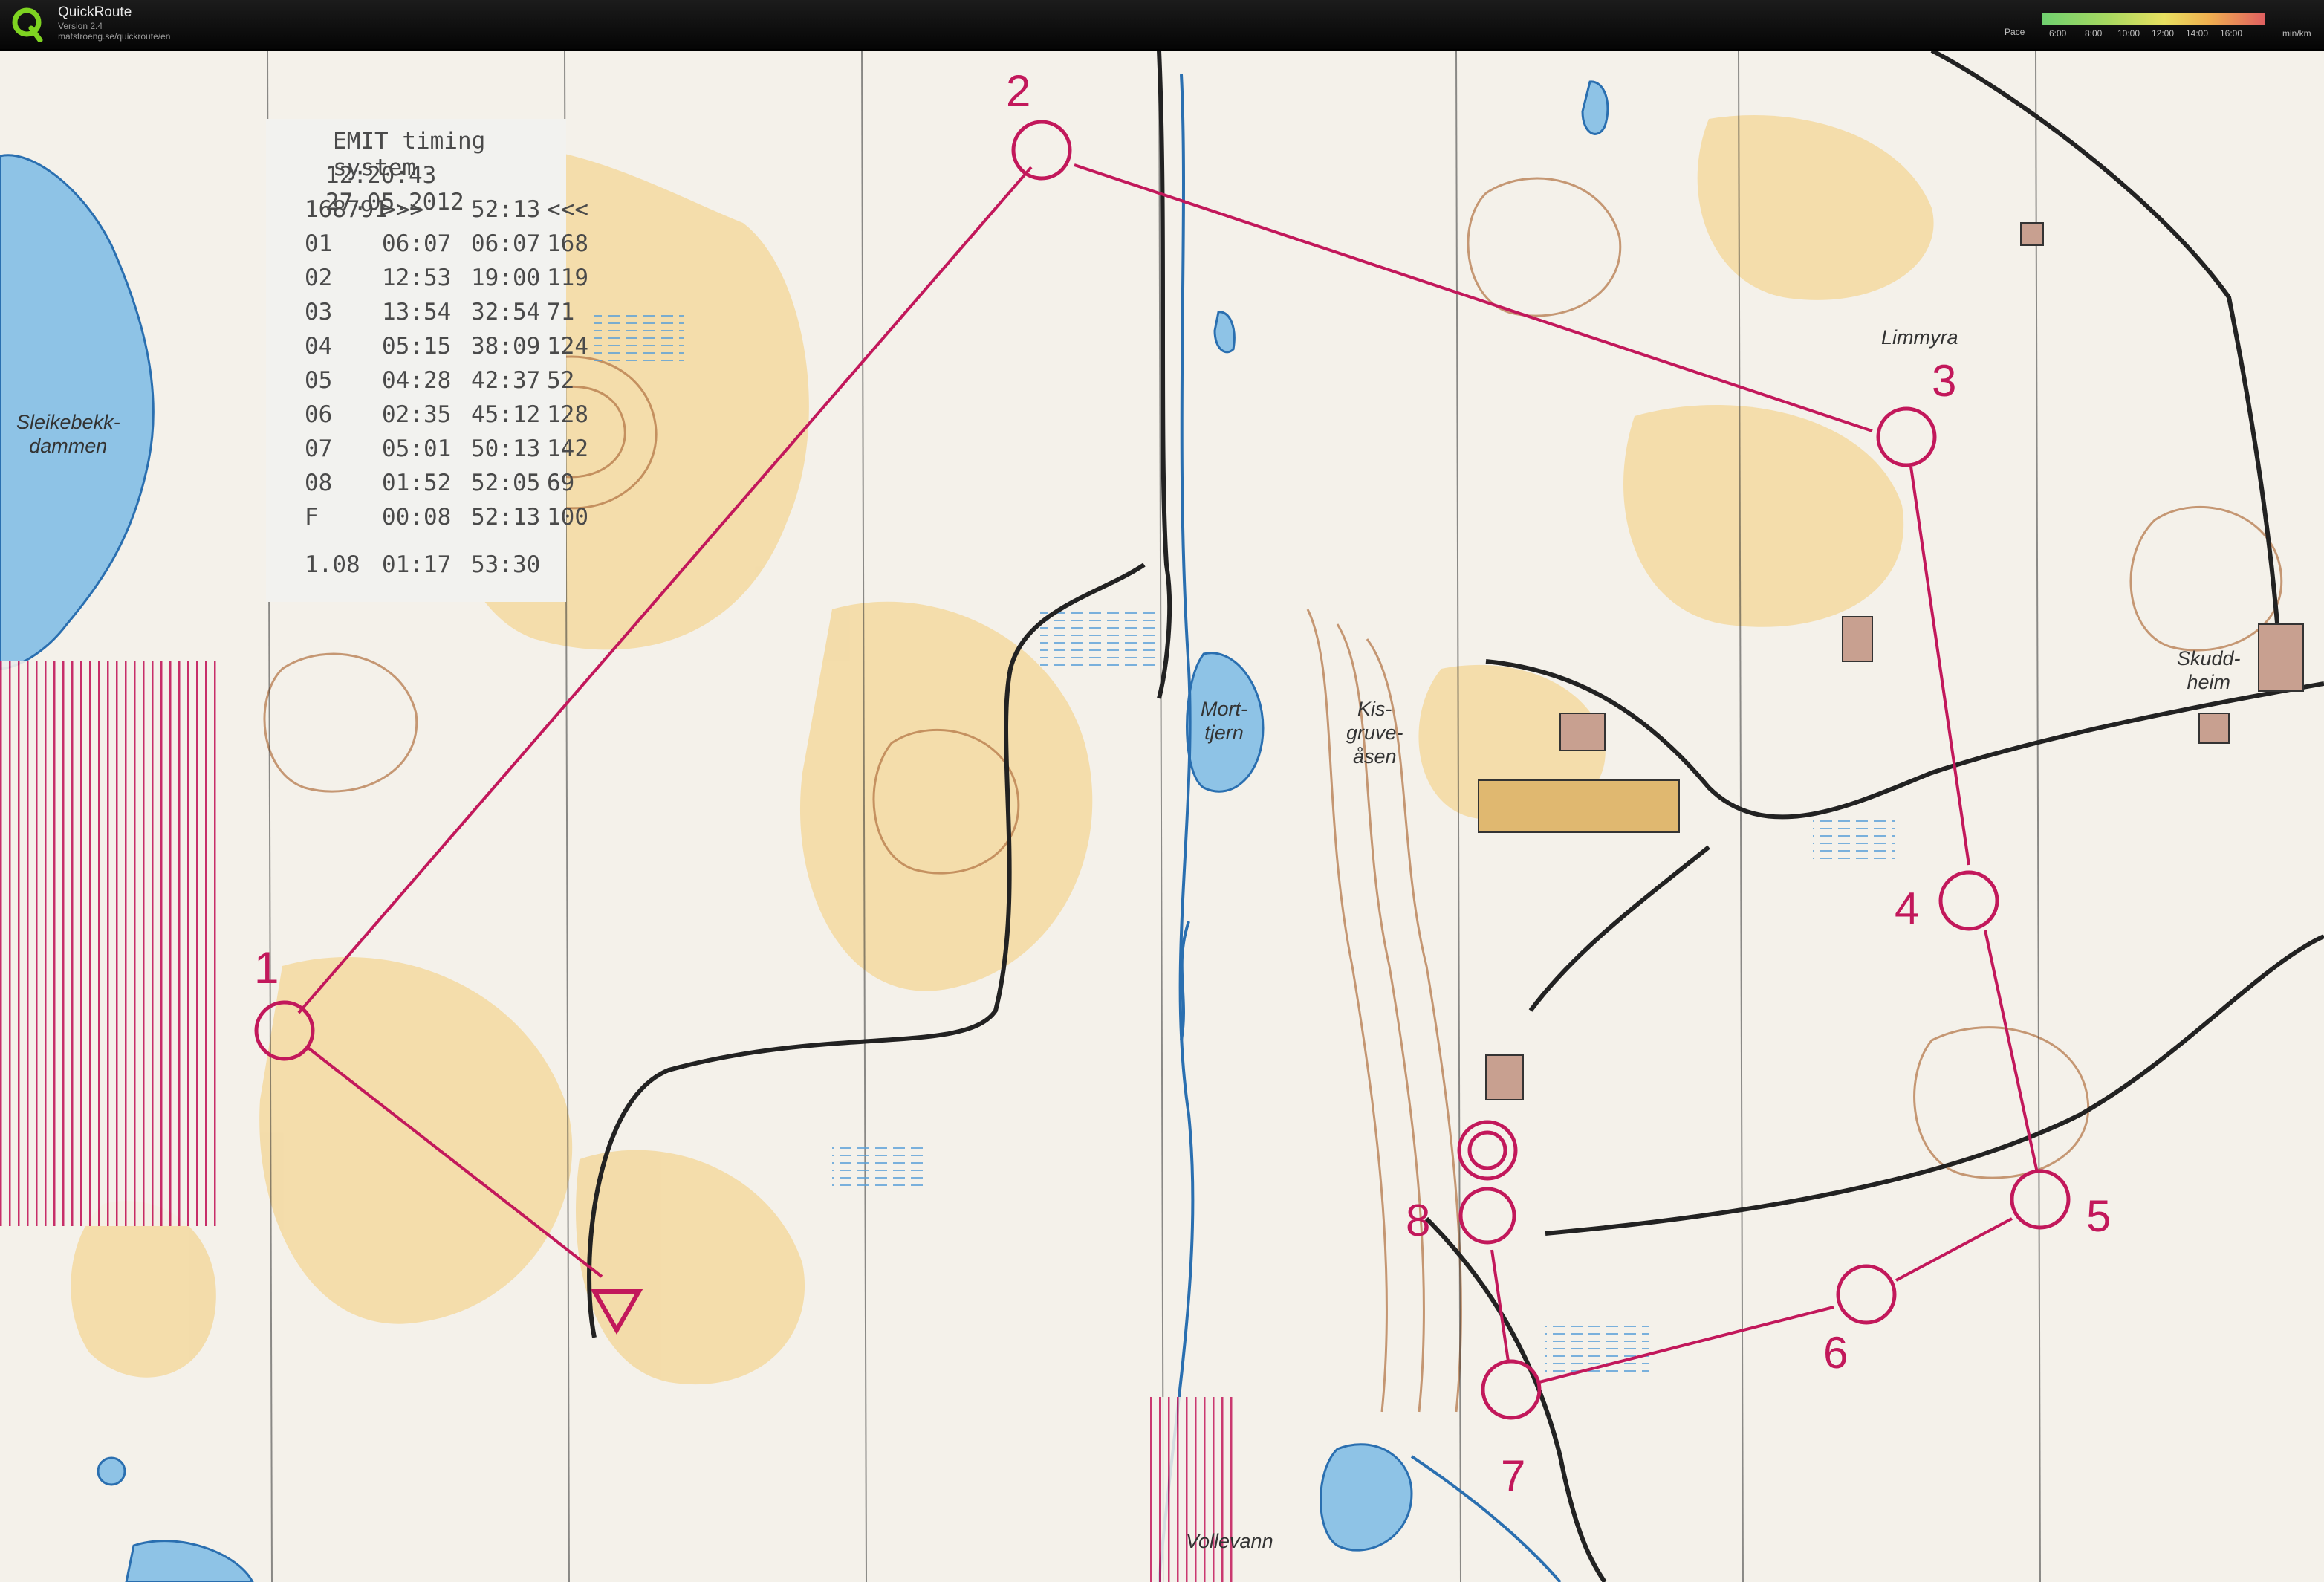  Describe the element at coordinates (1944, 381) in the screenshot. I see `control-number-3: 3` at that location.